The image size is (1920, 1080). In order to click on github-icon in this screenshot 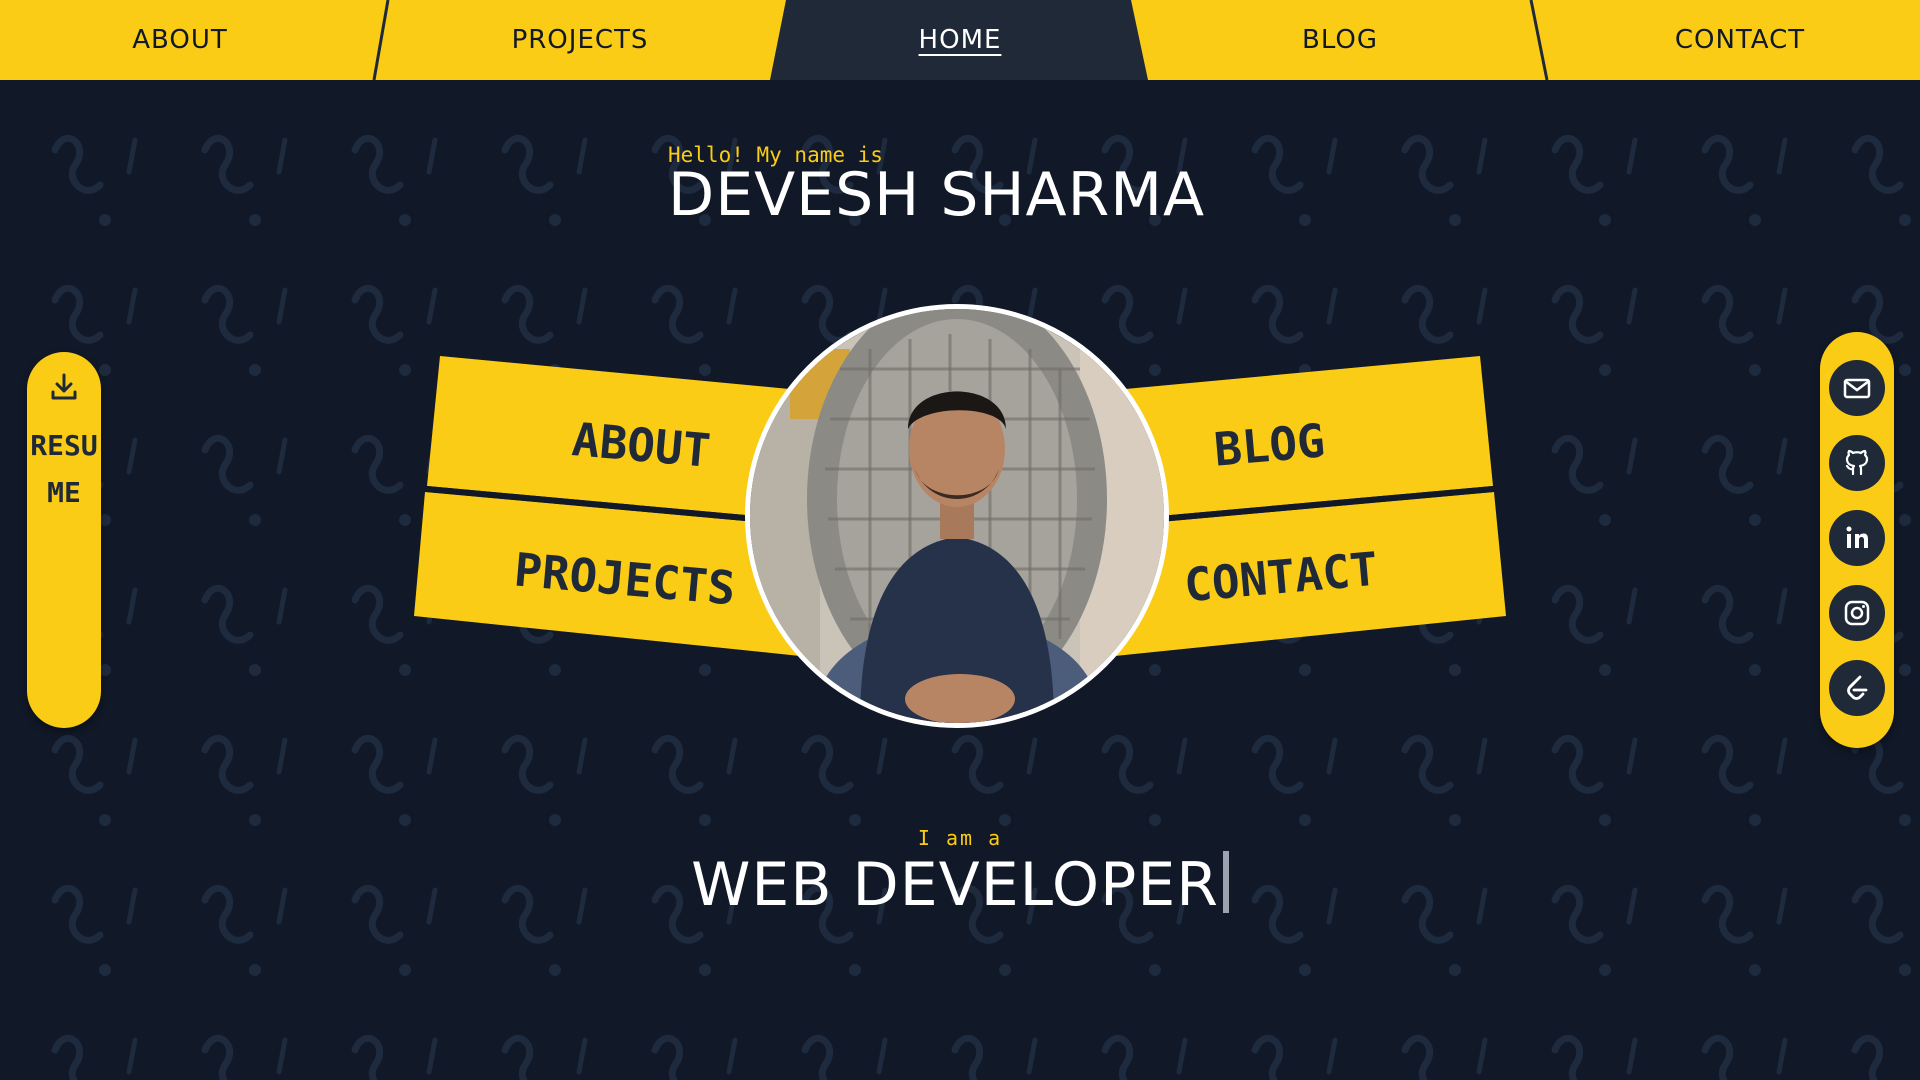, I will do `click(1857, 462)`.